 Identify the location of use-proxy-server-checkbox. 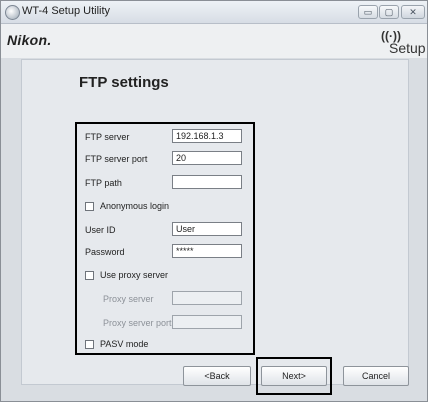
(89, 275).